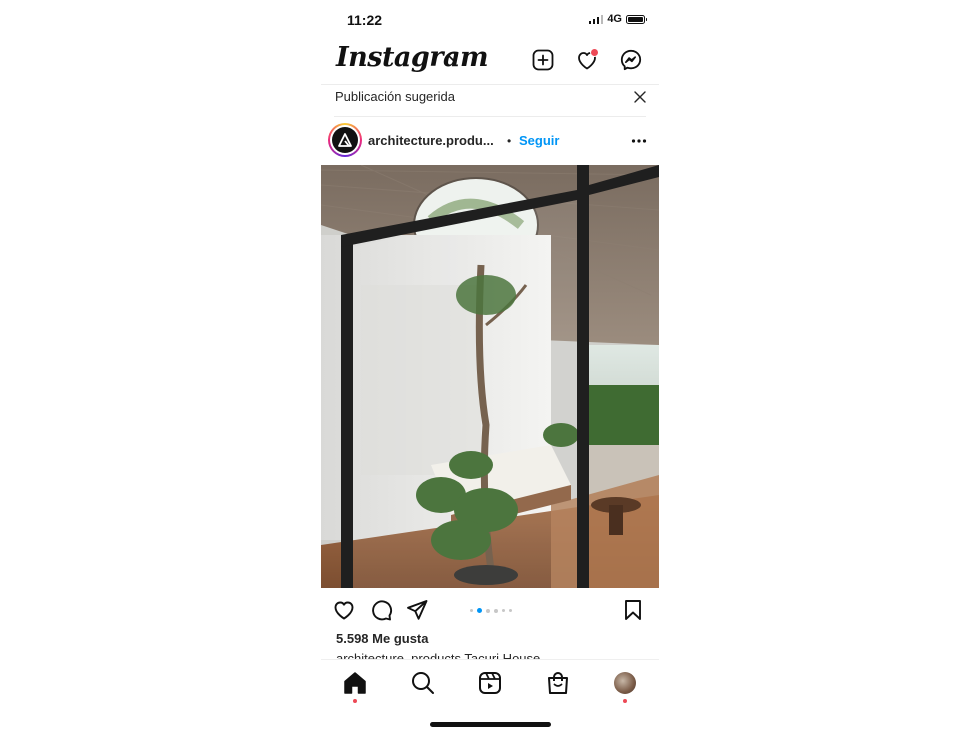 The height and width of the screenshot is (734, 979). Describe the element at coordinates (543, 60) in the screenshot. I see `new-post-icon` at that location.